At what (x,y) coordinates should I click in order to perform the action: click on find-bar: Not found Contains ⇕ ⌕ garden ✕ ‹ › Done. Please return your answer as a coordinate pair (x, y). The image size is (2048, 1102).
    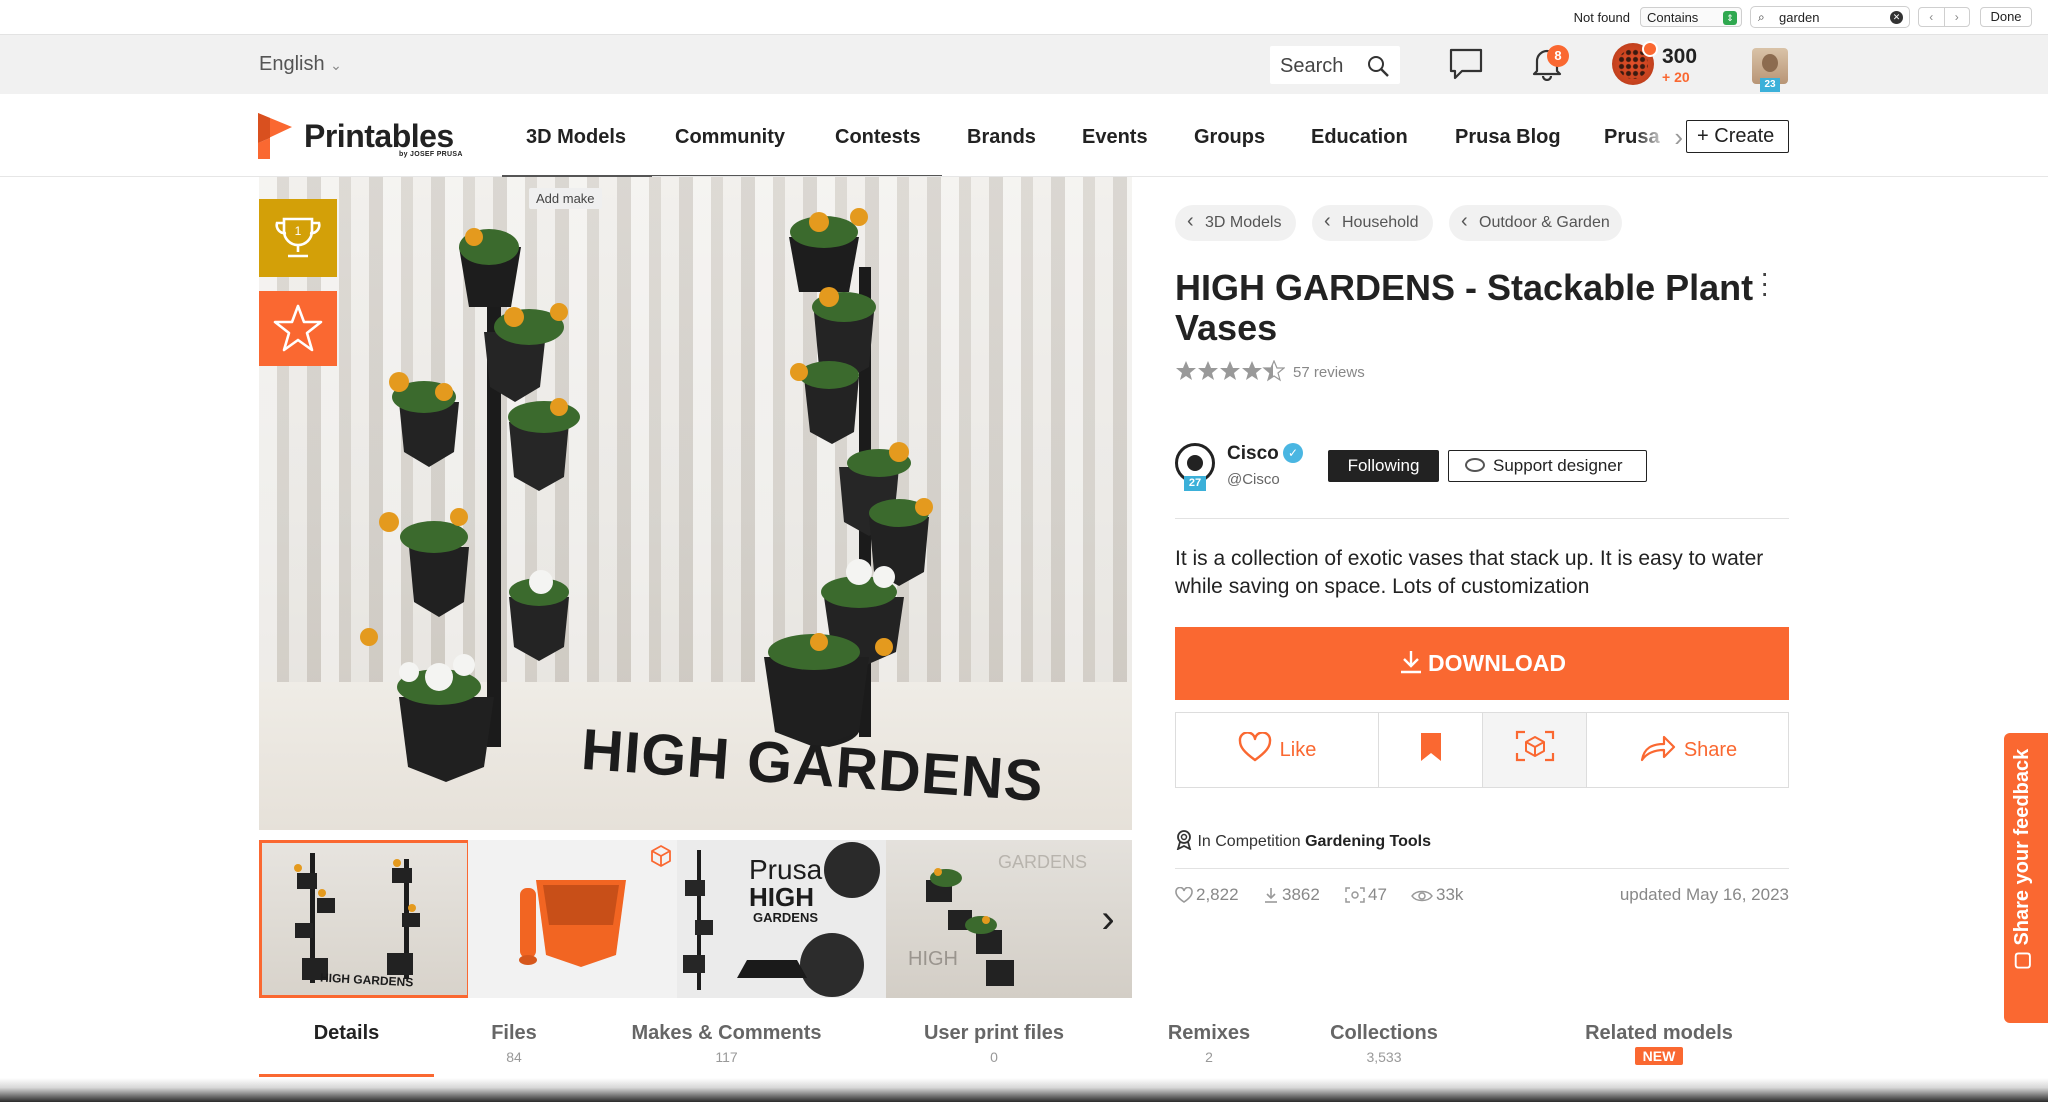
    Looking at the image, I should click on (1024, 17).